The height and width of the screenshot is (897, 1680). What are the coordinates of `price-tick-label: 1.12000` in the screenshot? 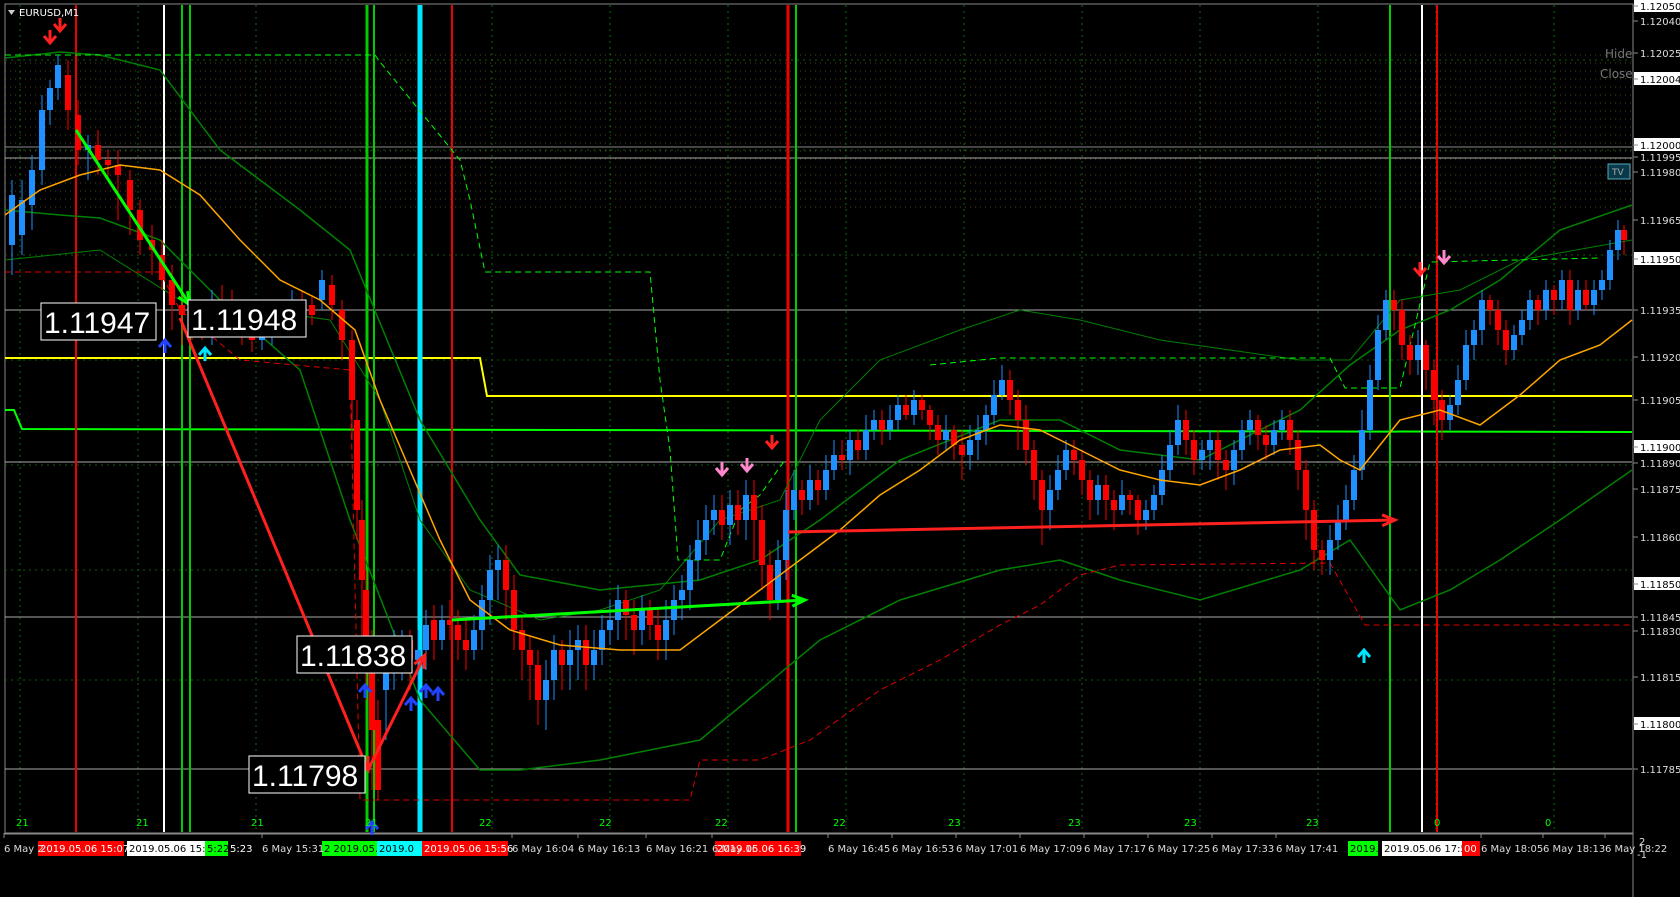 It's located at (1660, 146).